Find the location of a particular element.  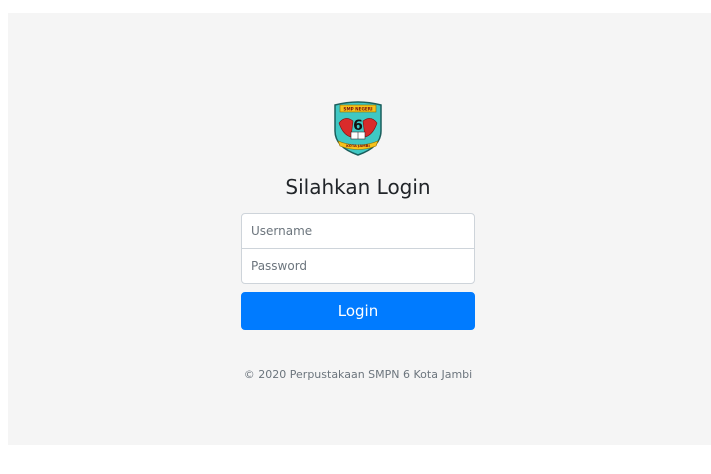

copyright-text: © 2020 Perpustakaan SMPN 6 Kota Jambi is located at coordinates (358, 374).